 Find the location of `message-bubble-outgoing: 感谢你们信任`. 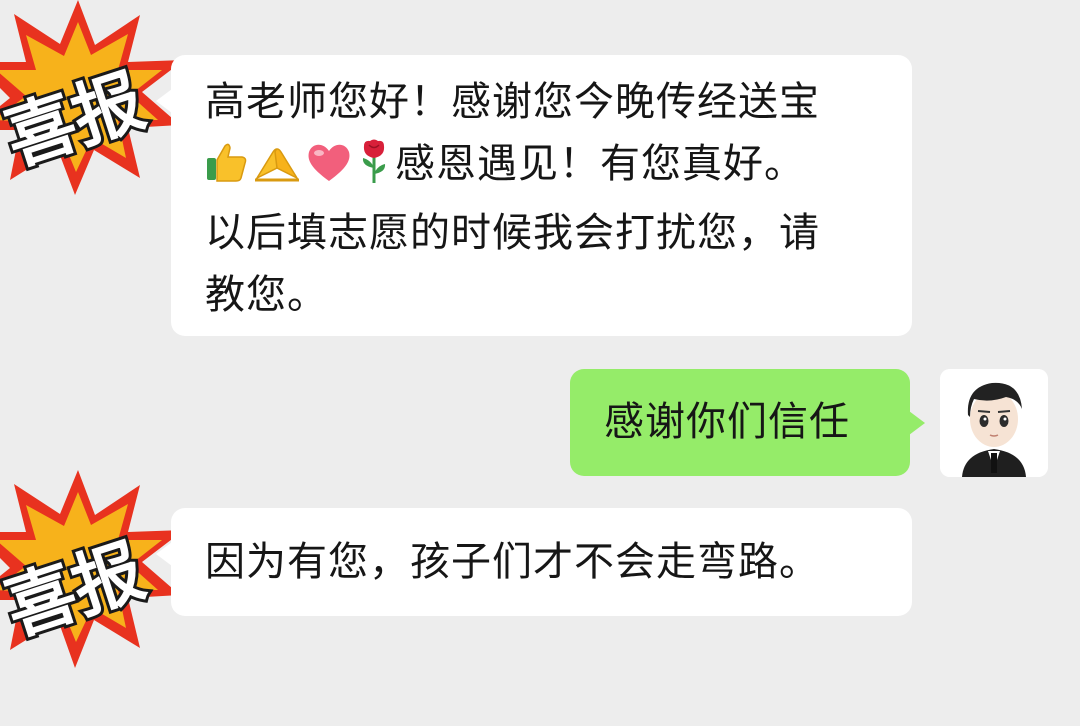

message-bubble-outgoing: 感谢你们信任 is located at coordinates (747, 422).